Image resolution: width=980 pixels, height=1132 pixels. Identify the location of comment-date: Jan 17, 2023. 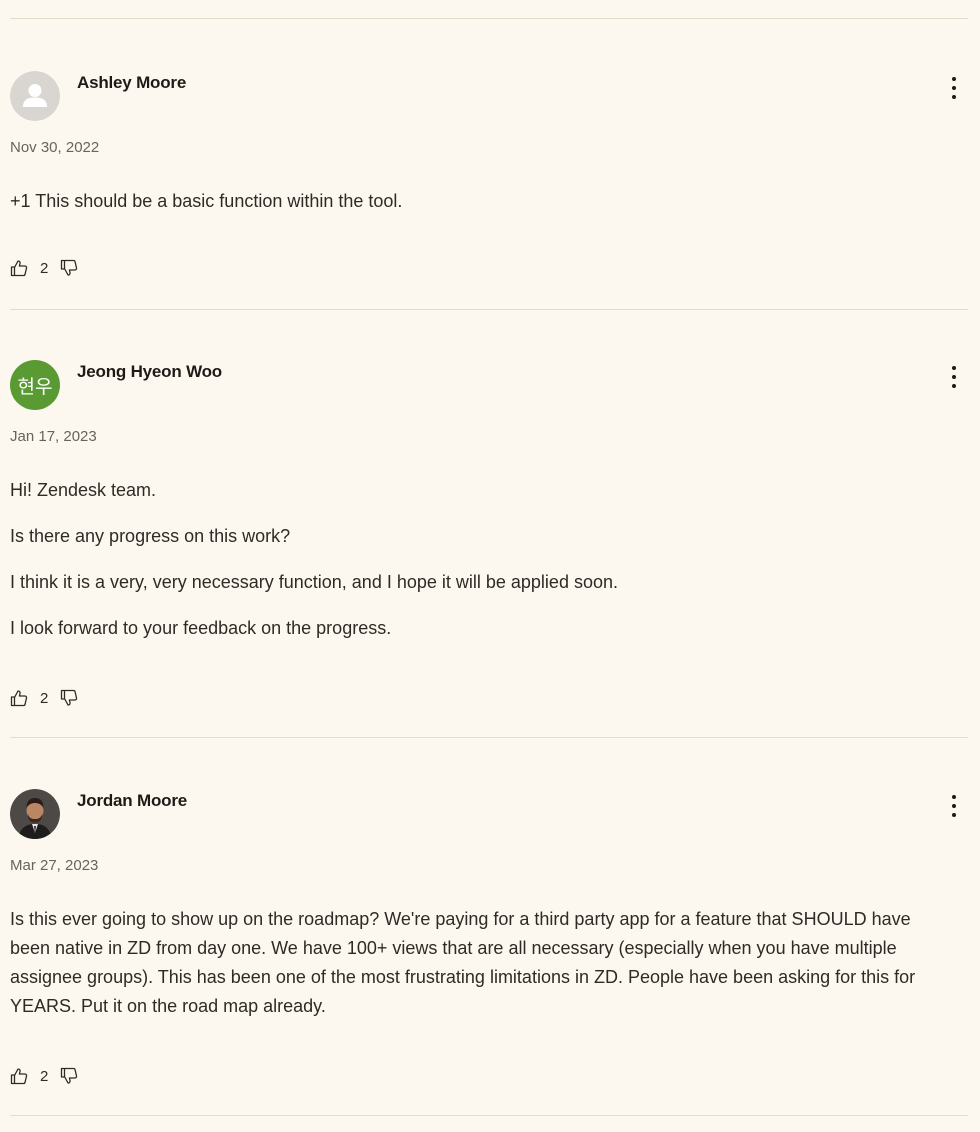
(53, 436).